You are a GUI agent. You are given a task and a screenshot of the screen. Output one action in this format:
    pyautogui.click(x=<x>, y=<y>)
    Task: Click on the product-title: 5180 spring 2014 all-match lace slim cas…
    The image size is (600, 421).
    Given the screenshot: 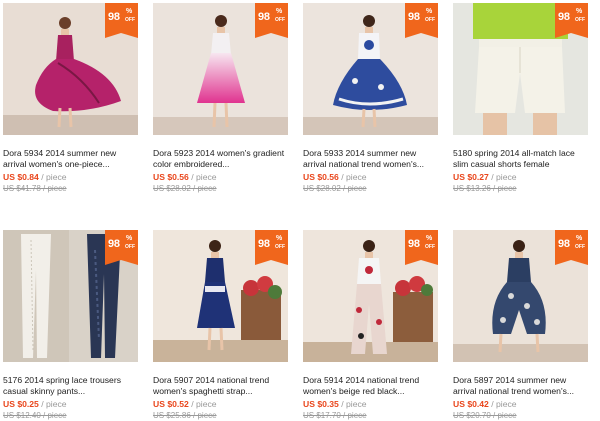 What is the action you would take?
    pyautogui.click(x=523, y=159)
    